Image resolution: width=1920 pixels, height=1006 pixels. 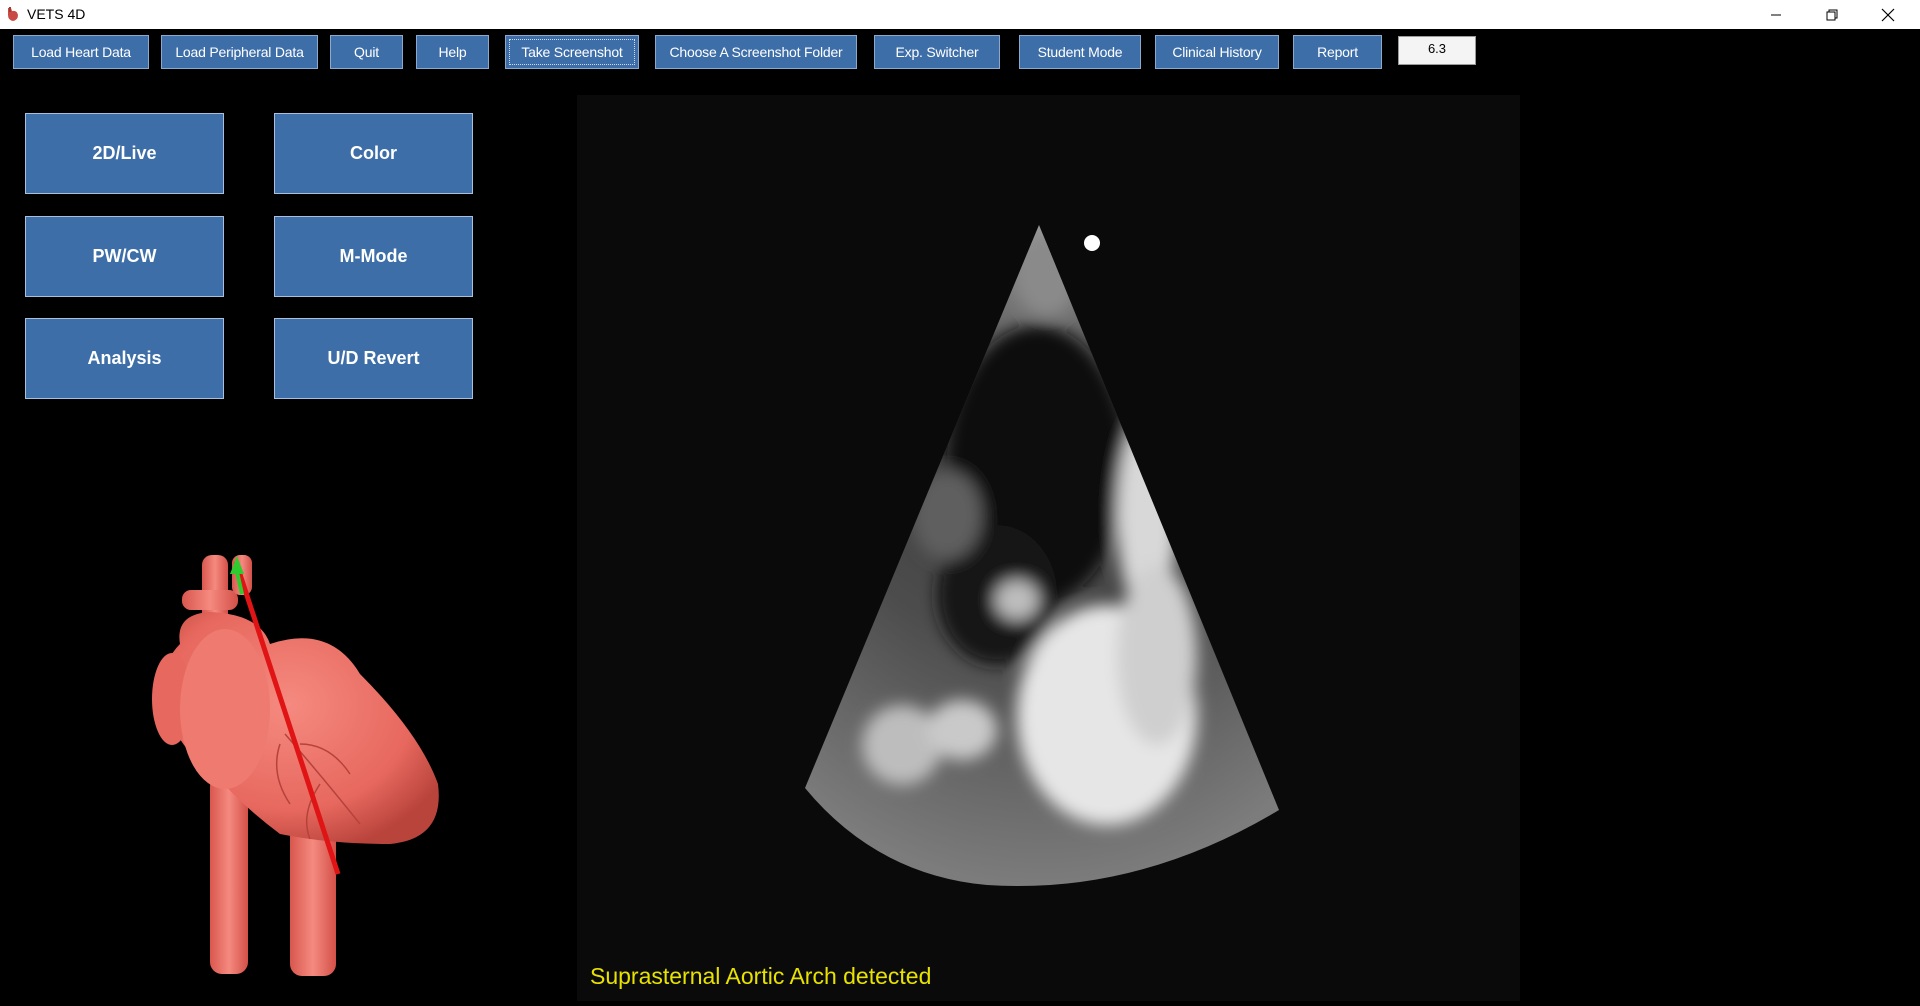 I want to click on report-button: Report, so click(x=1337, y=52).